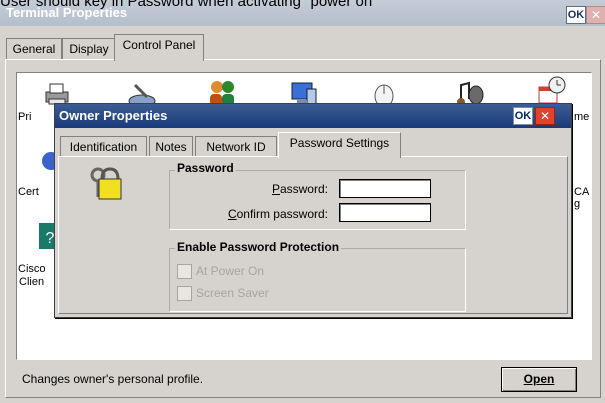 The image size is (605, 403). What do you see at coordinates (113, 115) in the screenshot?
I see `dialog-title: Owner Properties` at bounding box center [113, 115].